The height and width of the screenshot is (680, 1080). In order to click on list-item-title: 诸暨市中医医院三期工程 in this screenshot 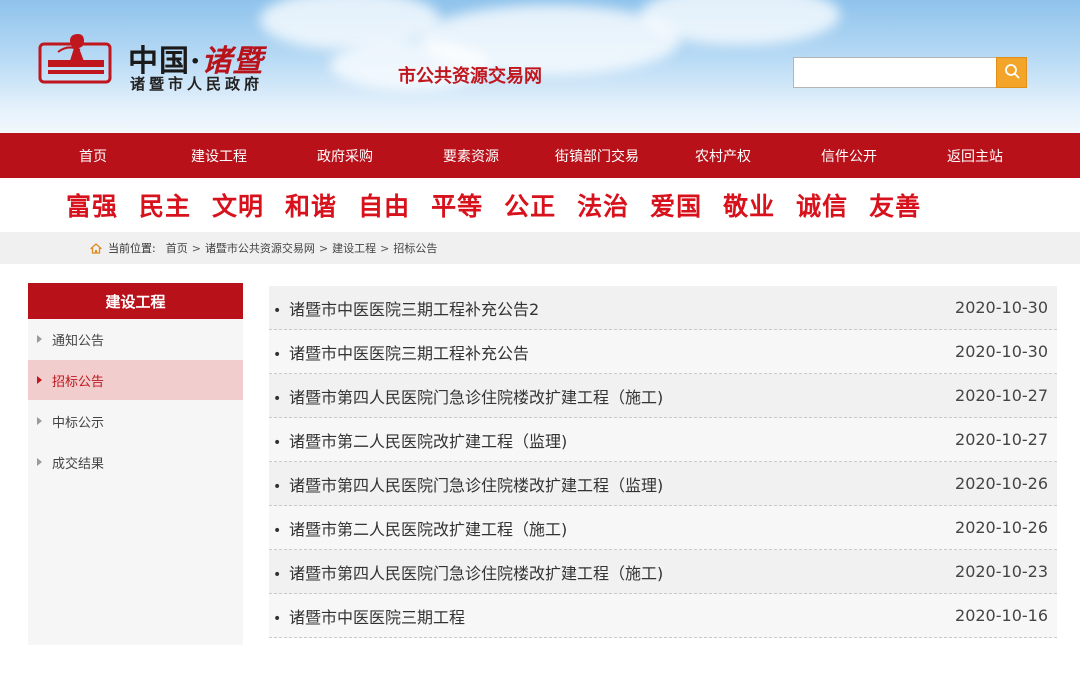, I will do `click(369, 616)`.